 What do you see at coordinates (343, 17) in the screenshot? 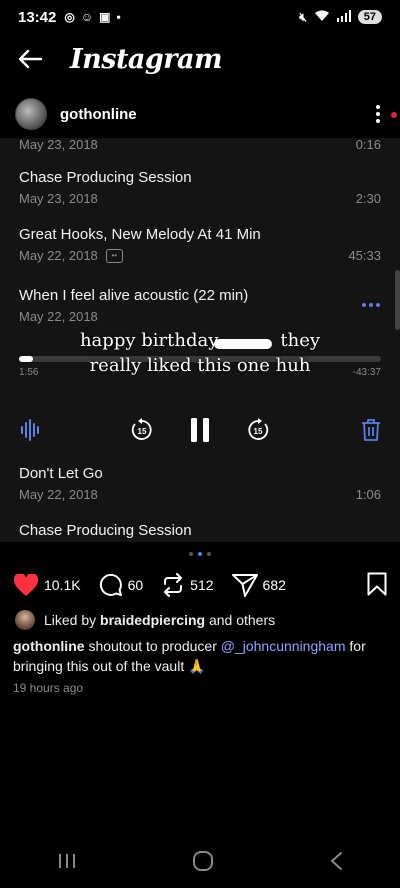
I see `signal-icon` at bounding box center [343, 17].